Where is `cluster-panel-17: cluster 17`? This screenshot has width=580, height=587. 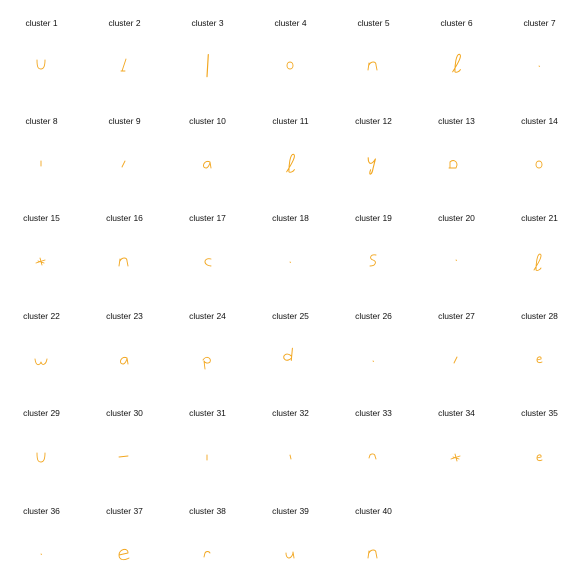
cluster-panel-17: cluster 17 is located at coordinates (207, 244).